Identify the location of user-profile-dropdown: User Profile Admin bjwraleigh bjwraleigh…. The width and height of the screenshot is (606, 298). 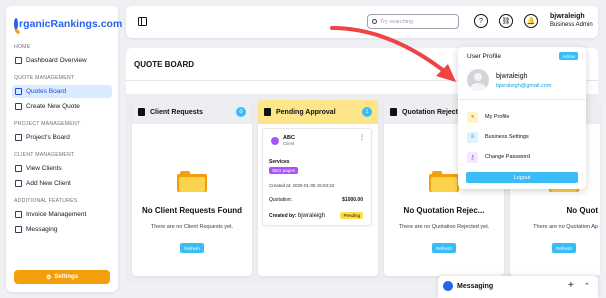
(522, 118).